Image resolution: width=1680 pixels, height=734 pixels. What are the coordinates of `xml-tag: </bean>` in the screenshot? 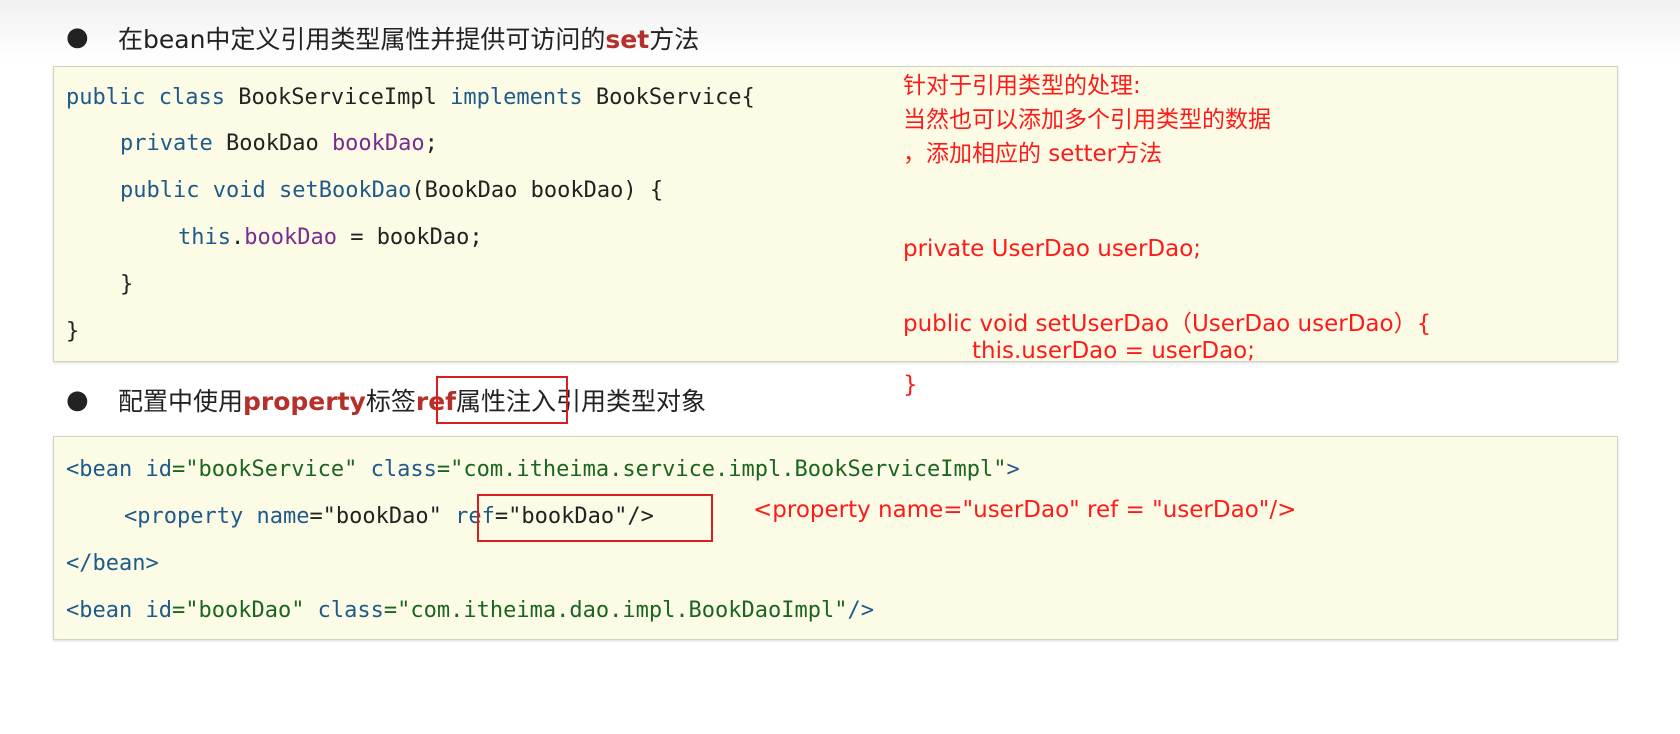 It's located at (112, 563).